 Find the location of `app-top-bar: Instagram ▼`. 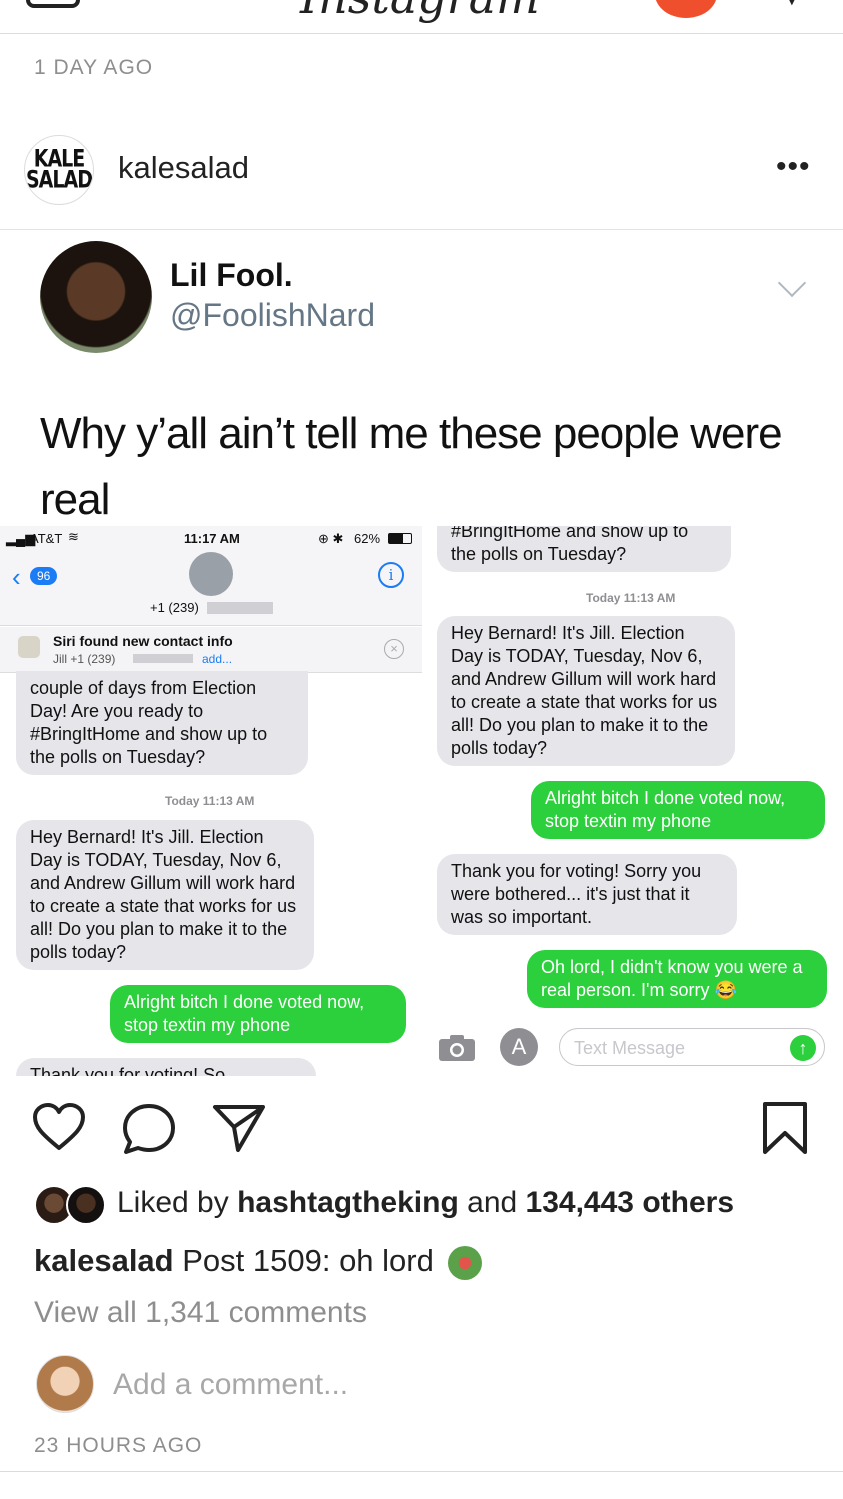

app-top-bar: Instagram ▼ is located at coordinates (421, 17).